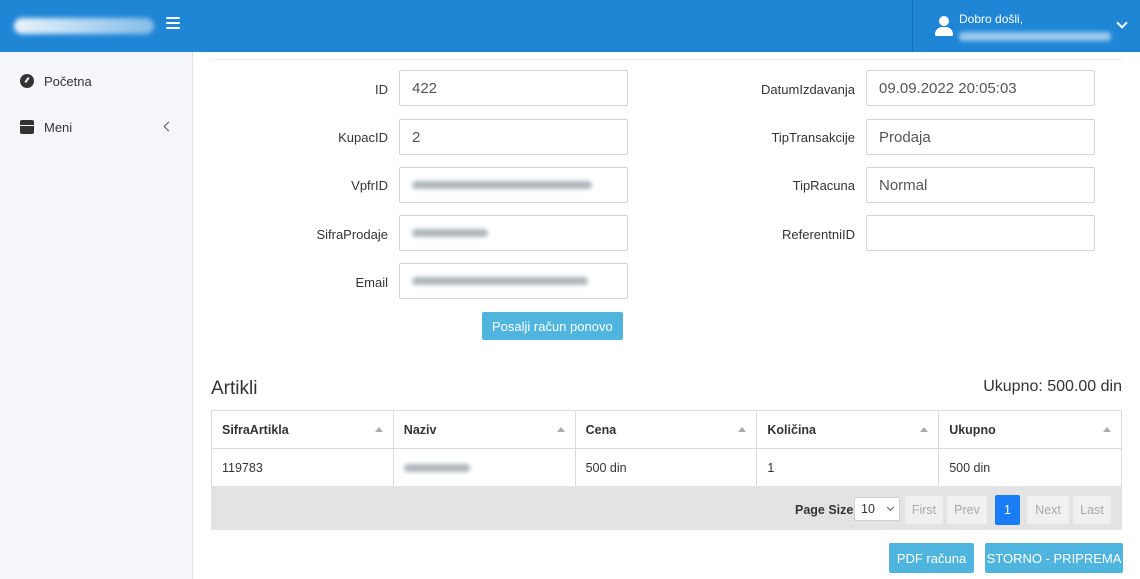 The image size is (1140, 579). Describe the element at coordinates (570, 26) in the screenshot. I see `top-navbar: Dobro došli,` at that location.